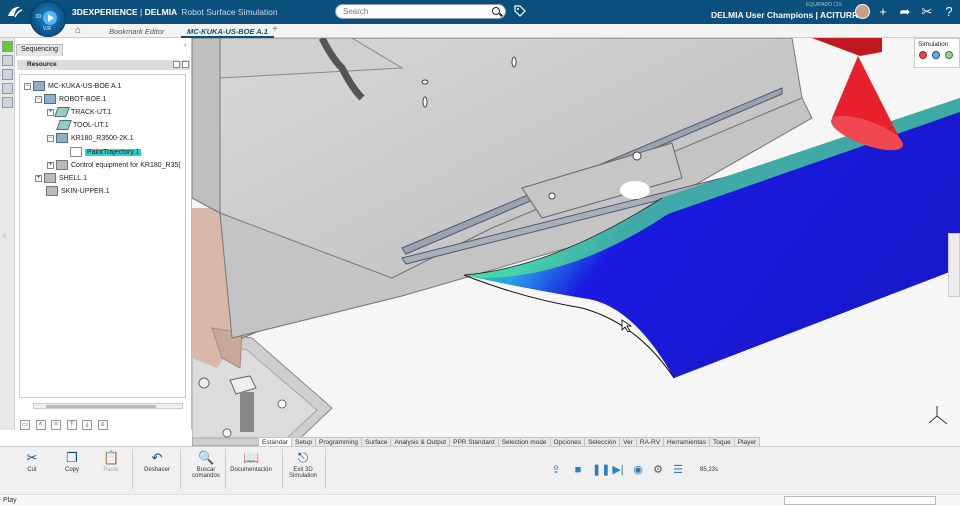  Describe the element at coordinates (556, 470) in the screenshot. I see `export-icon: ⇪` at that location.